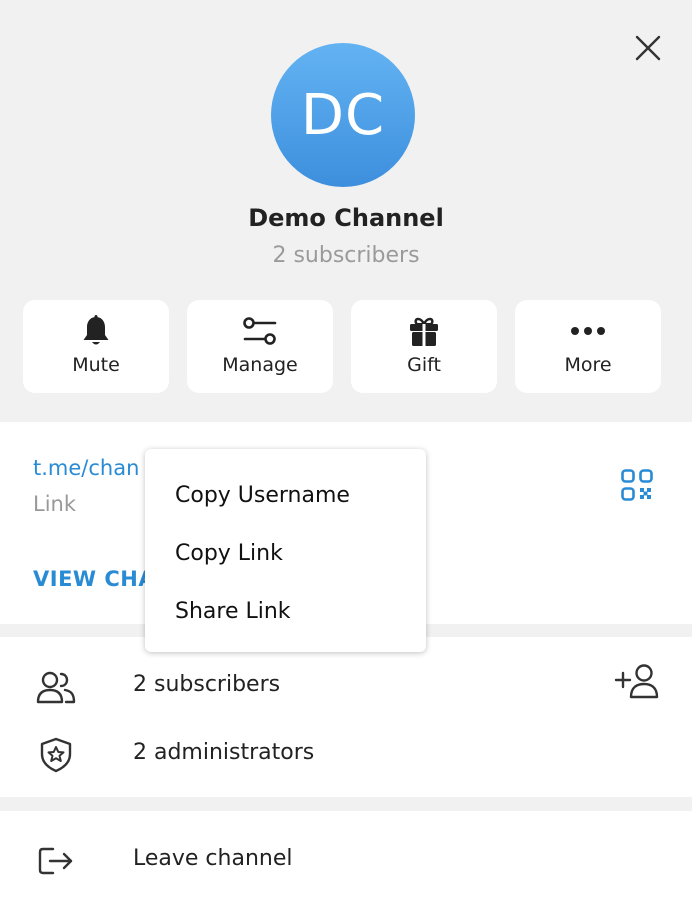 The width and height of the screenshot is (692, 910). I want to click on gift-label: Gift, so click(424, 365).